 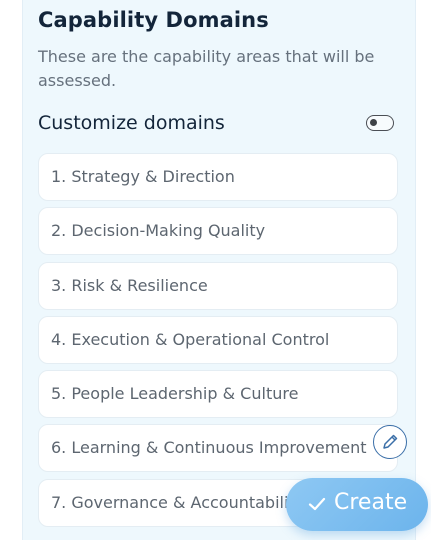 I want to click on domain-item: 3. Risk & Resilience, so click(x=218, y=285).